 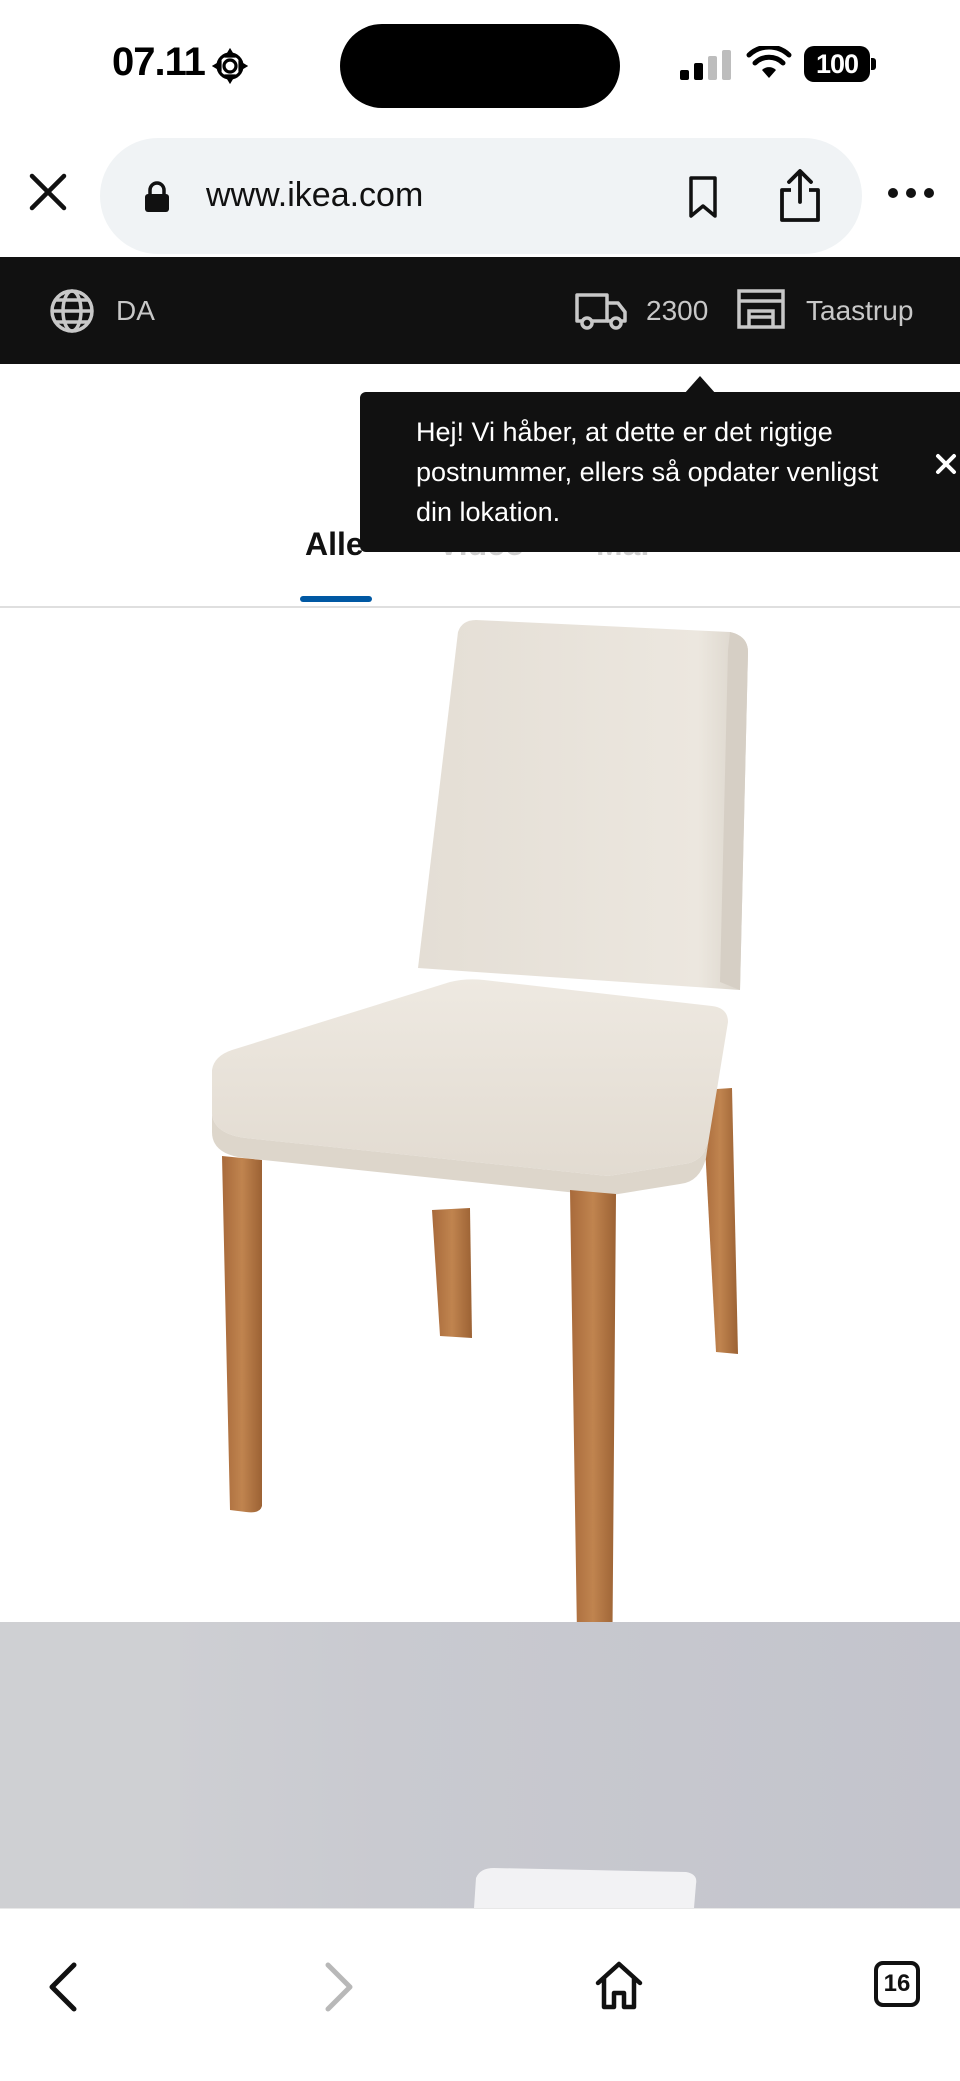 What do you see at coordinates (336, 599) in the screenshot?
I see `active-tab-indicator` at bounding box center [336, 599].